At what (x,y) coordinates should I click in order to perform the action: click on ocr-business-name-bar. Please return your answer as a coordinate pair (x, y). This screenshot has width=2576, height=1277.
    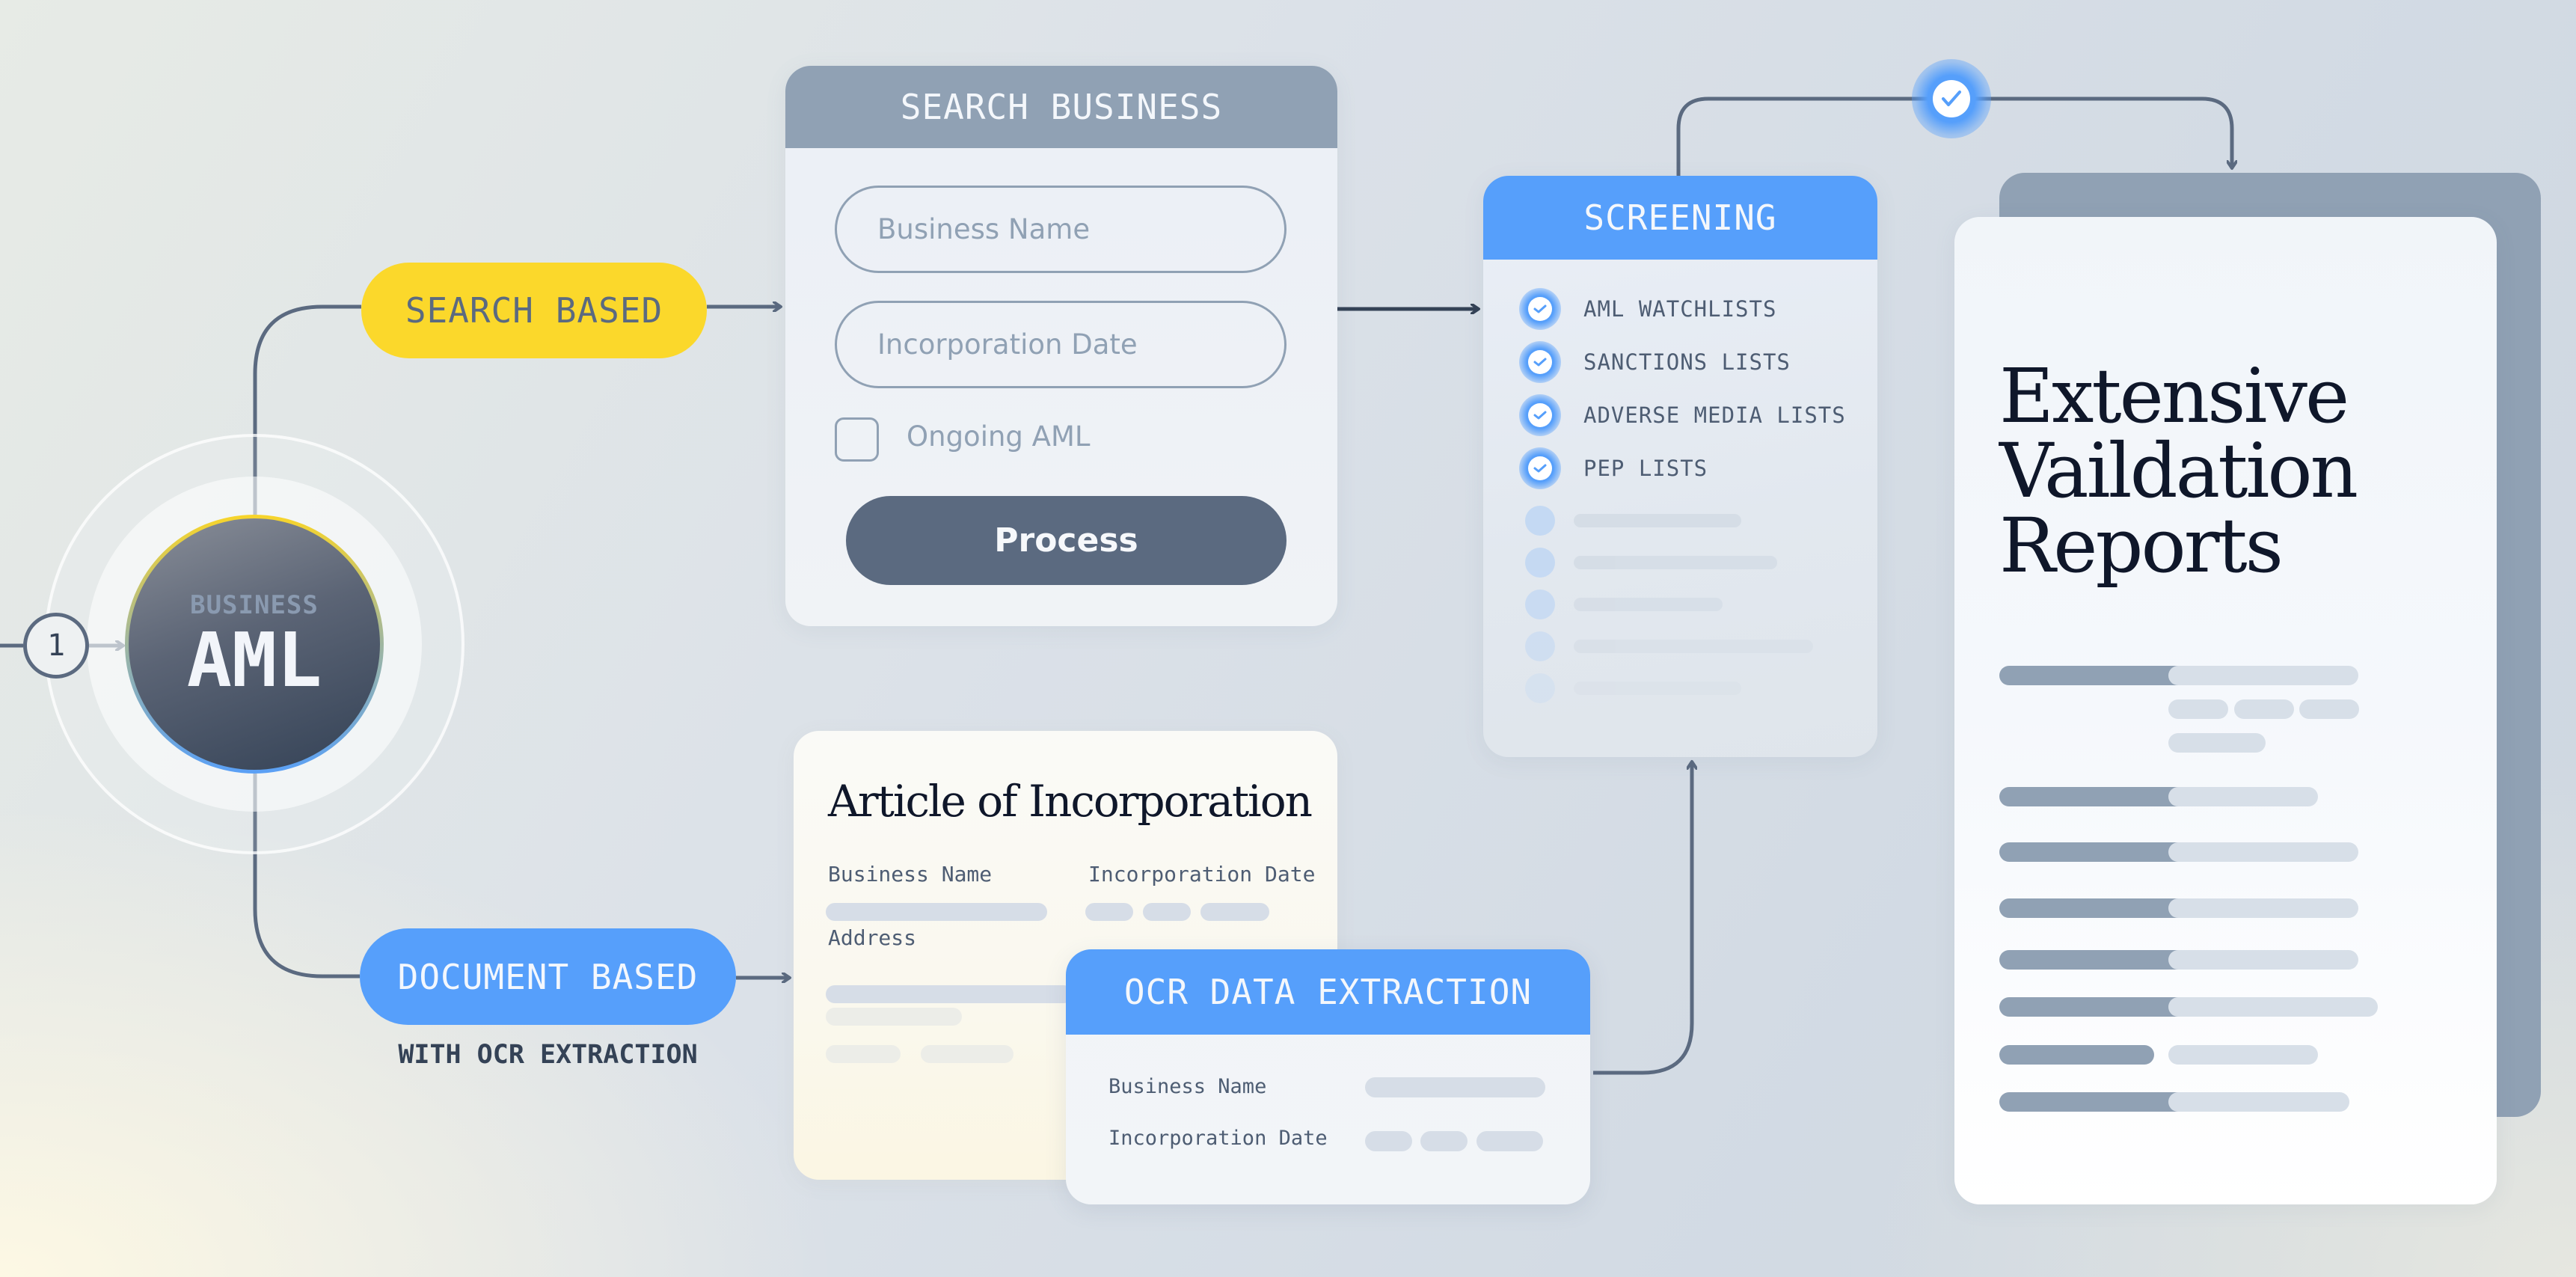
    Looking at the image, I should click on (1455, 1087).